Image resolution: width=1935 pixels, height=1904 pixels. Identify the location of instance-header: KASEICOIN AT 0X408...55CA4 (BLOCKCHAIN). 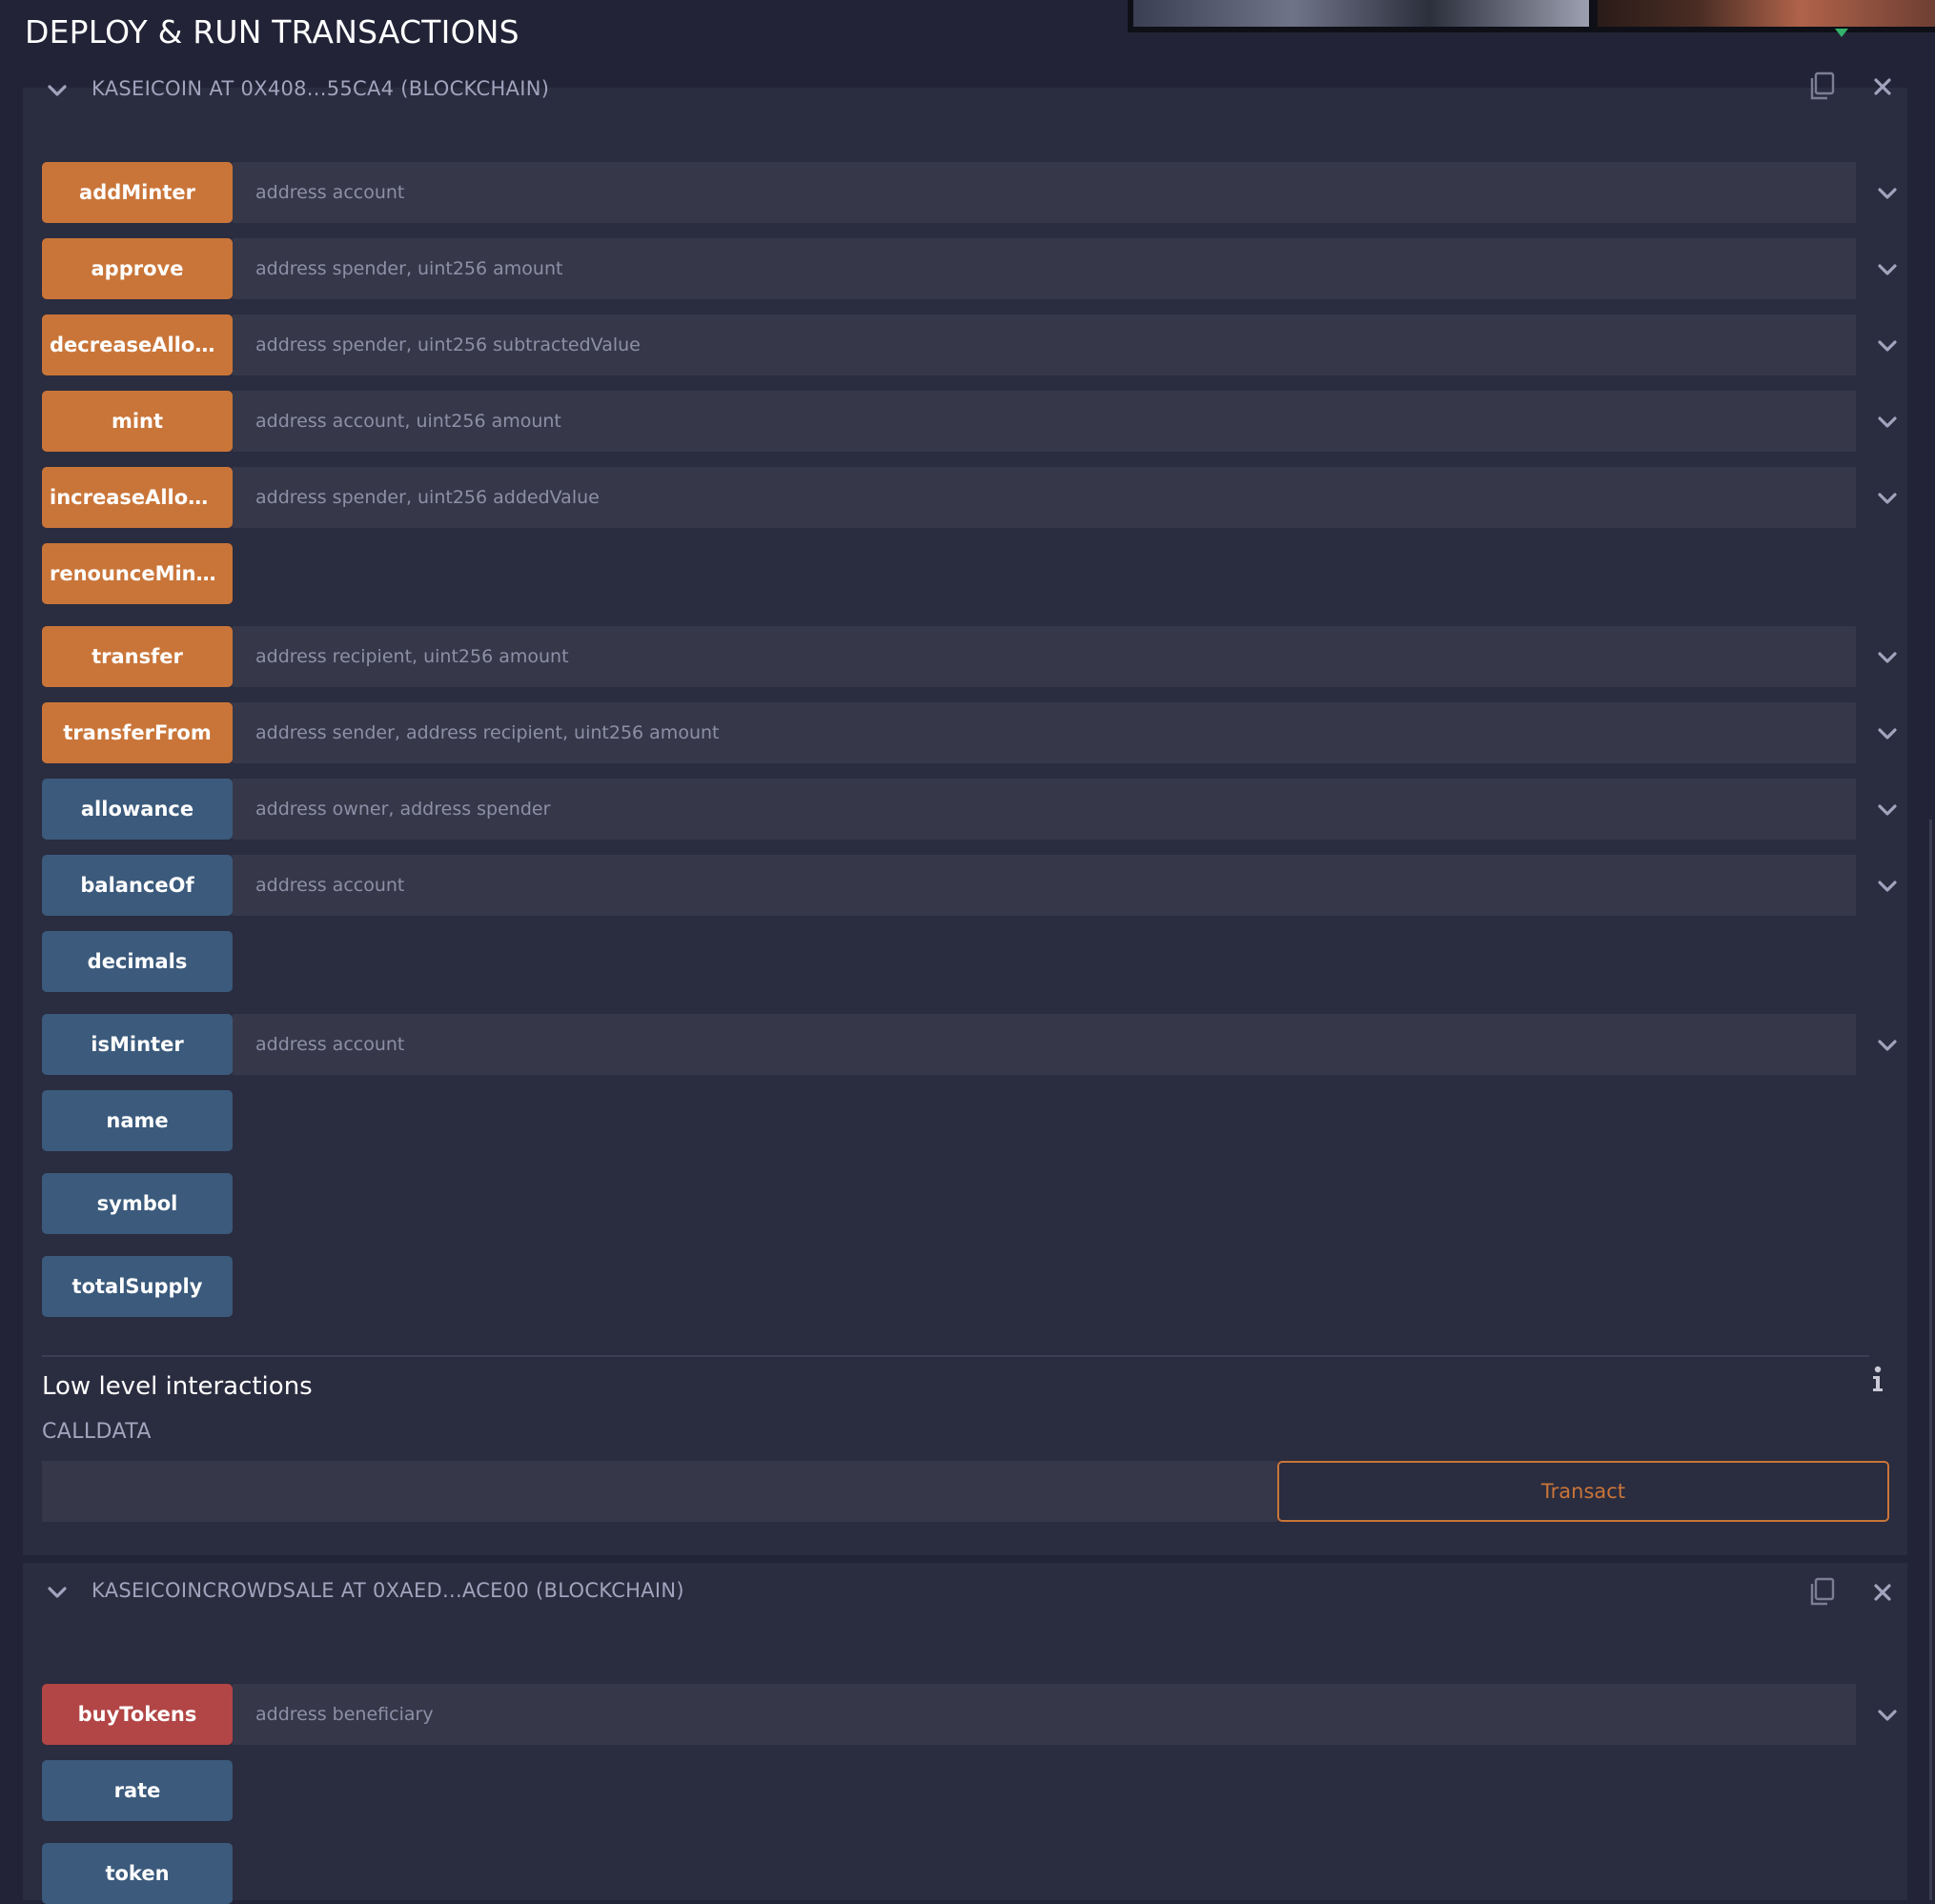
(965, 93).